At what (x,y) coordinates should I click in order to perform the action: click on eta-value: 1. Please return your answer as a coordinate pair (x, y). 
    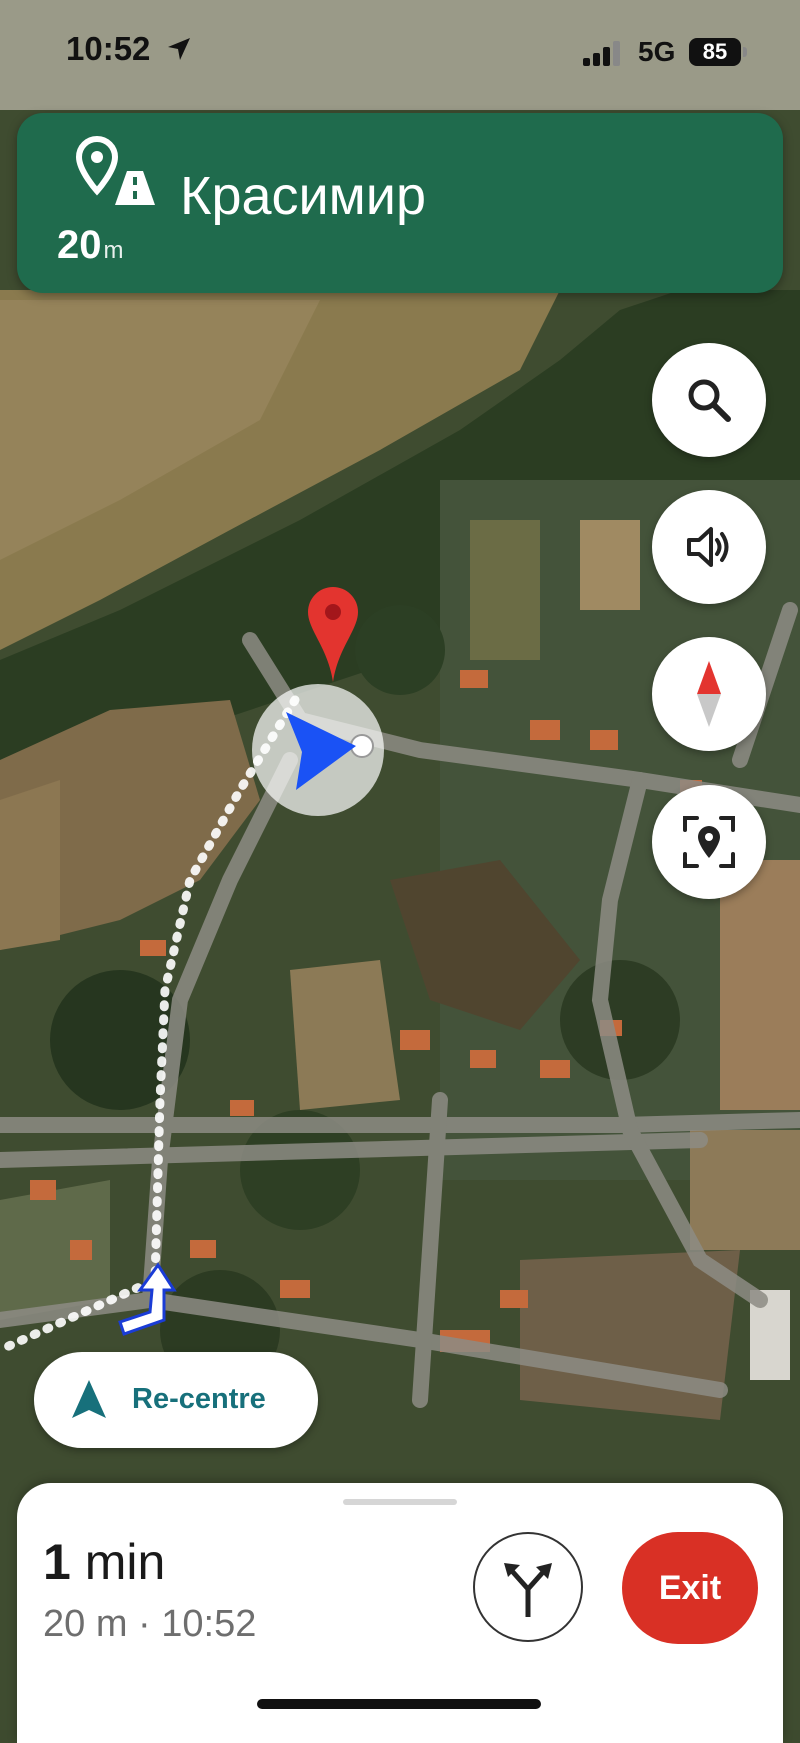
    Looking at the image, I should click on (57, 1562).